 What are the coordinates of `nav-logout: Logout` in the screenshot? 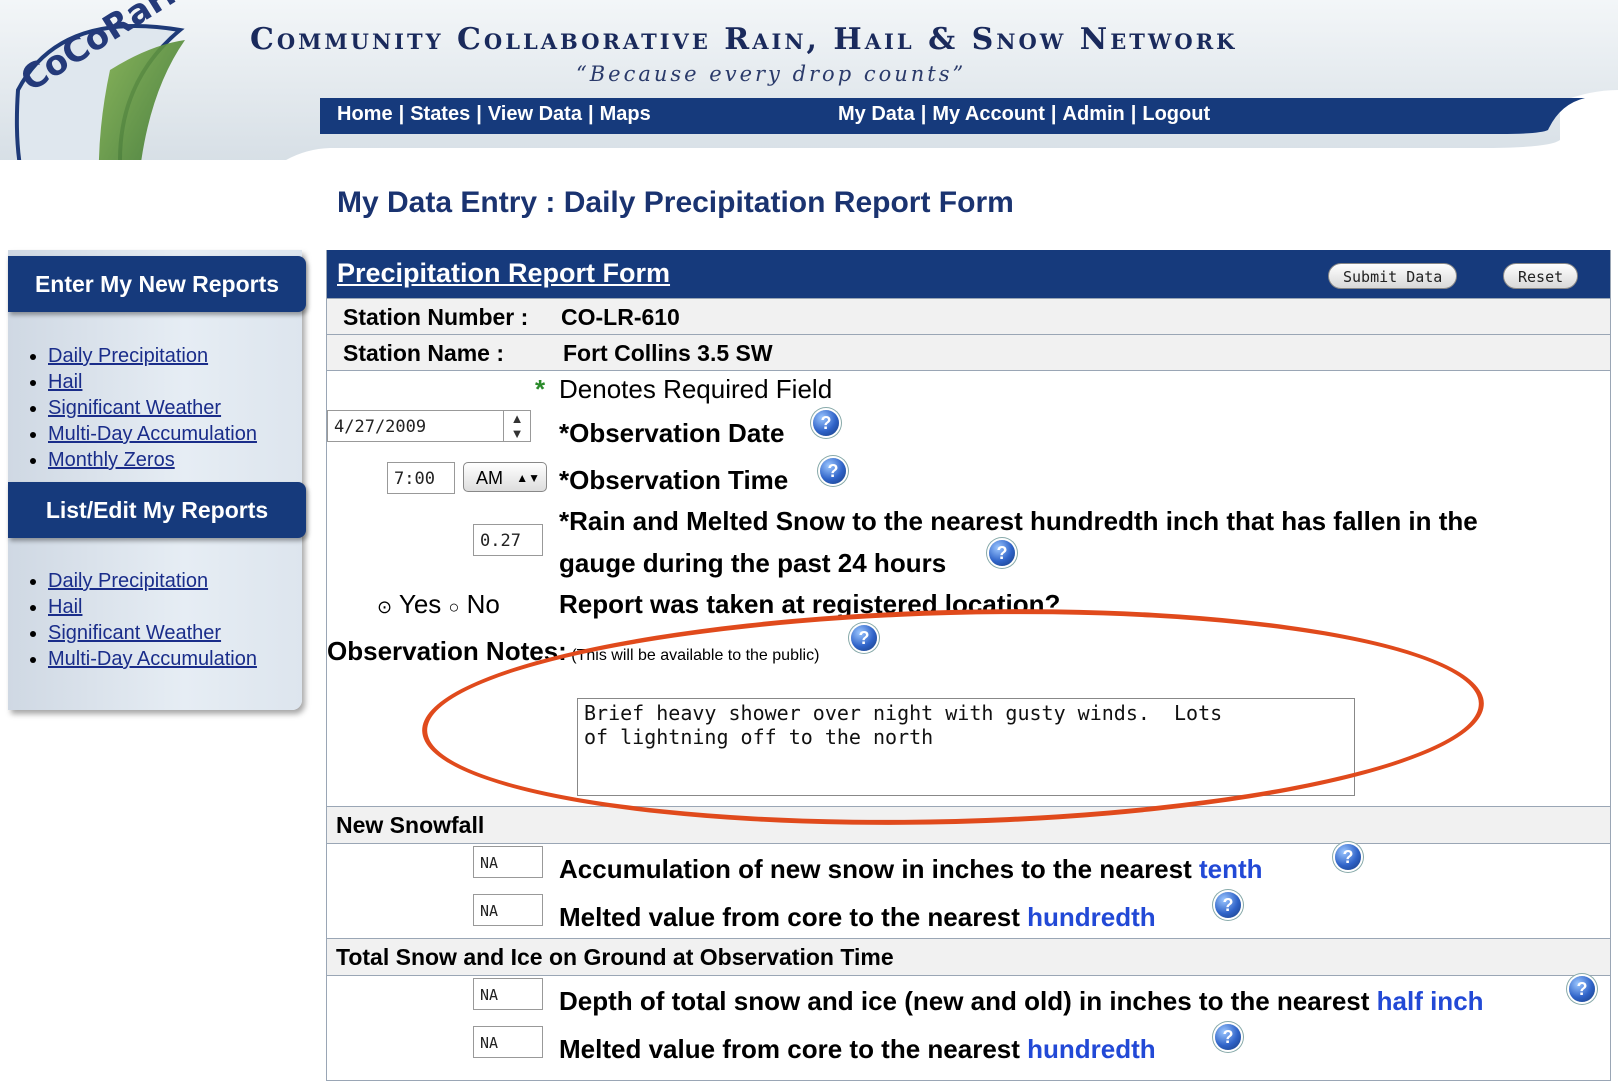 It's located at (1176, 114).